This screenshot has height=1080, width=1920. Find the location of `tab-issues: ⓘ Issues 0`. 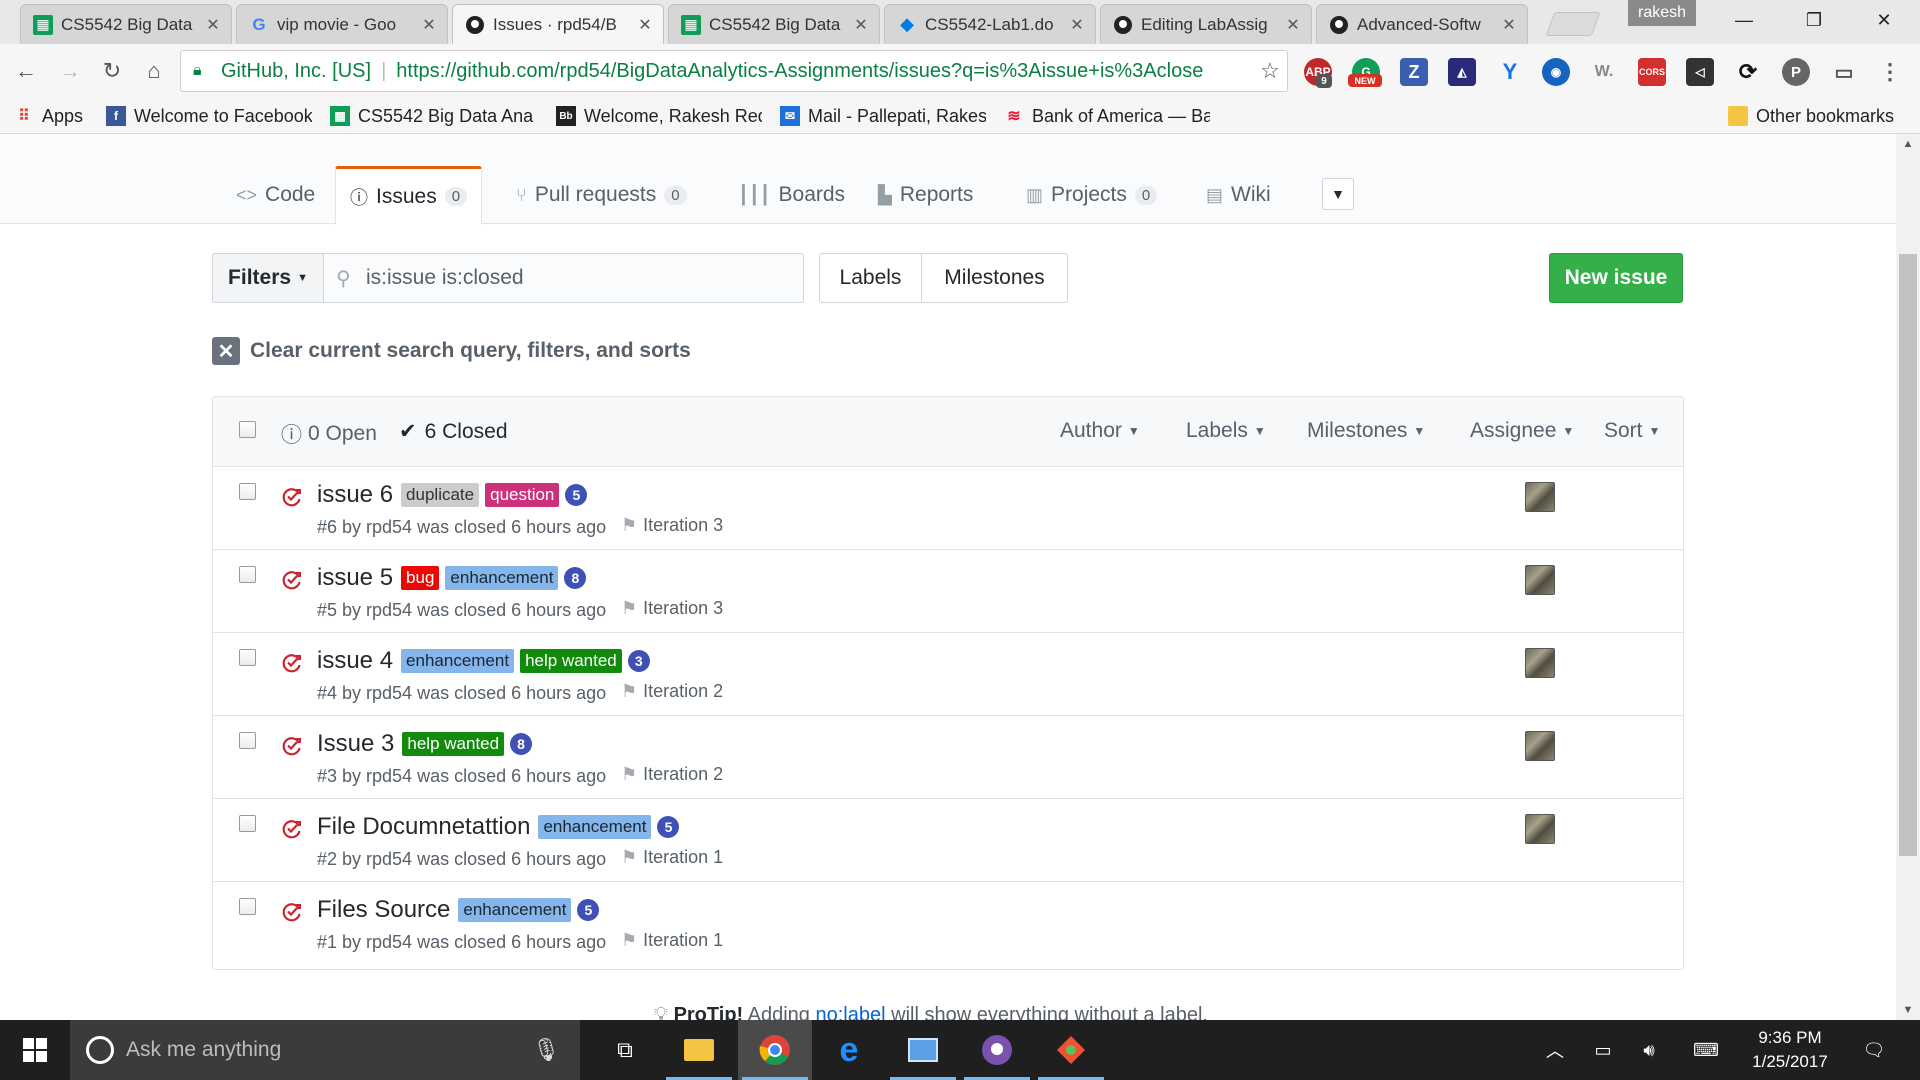

tab-issues: ⓘ Issues 0 is located at coordinates (409, 195).